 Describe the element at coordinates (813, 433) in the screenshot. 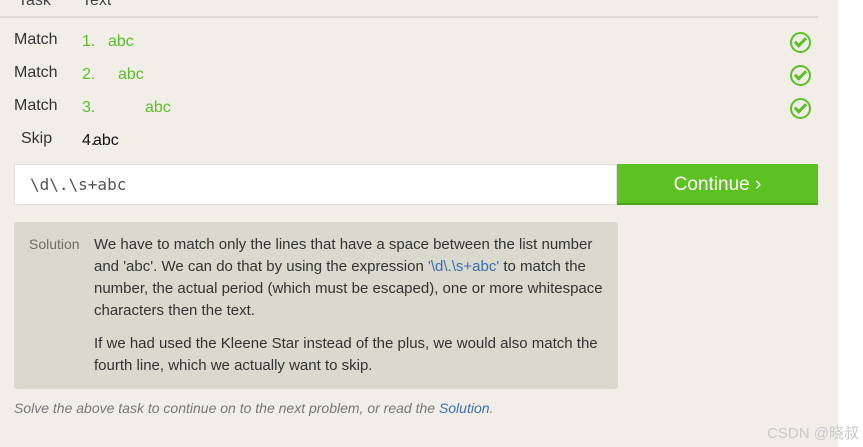

I see `watermark: CSDN @晓叔` at that location.